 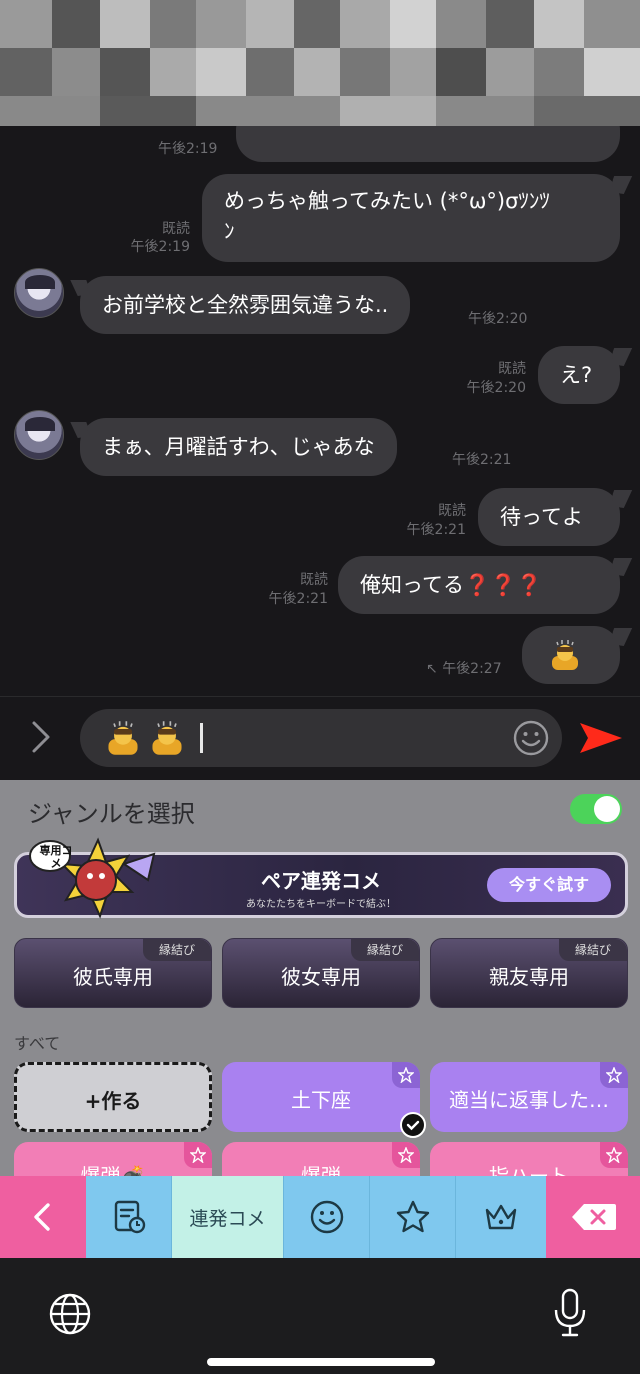 I want to click on message-bubble-sent: 俺知ってる❓❓❓, so click(x=479, y=585).